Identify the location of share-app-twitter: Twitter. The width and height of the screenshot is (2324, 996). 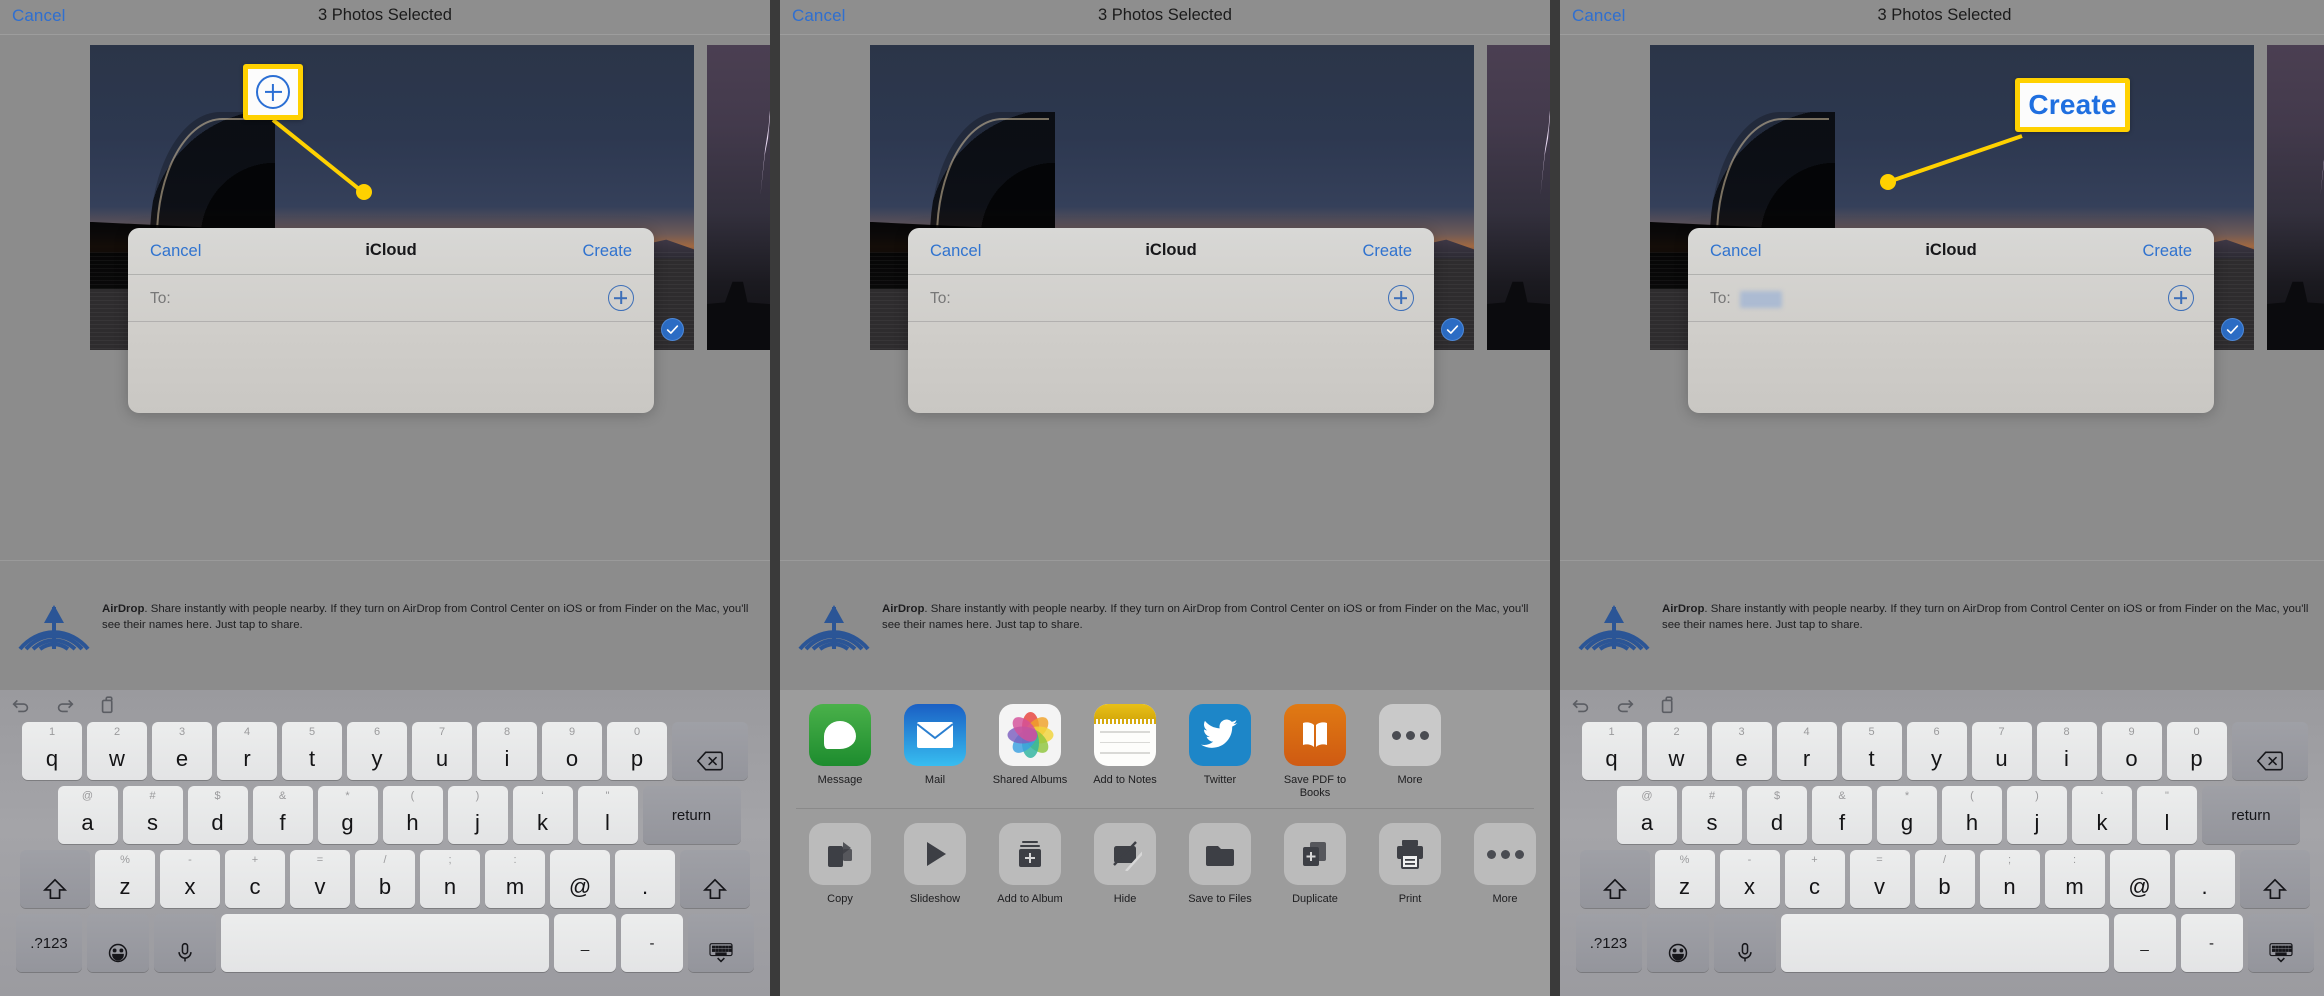
(1220, 752).